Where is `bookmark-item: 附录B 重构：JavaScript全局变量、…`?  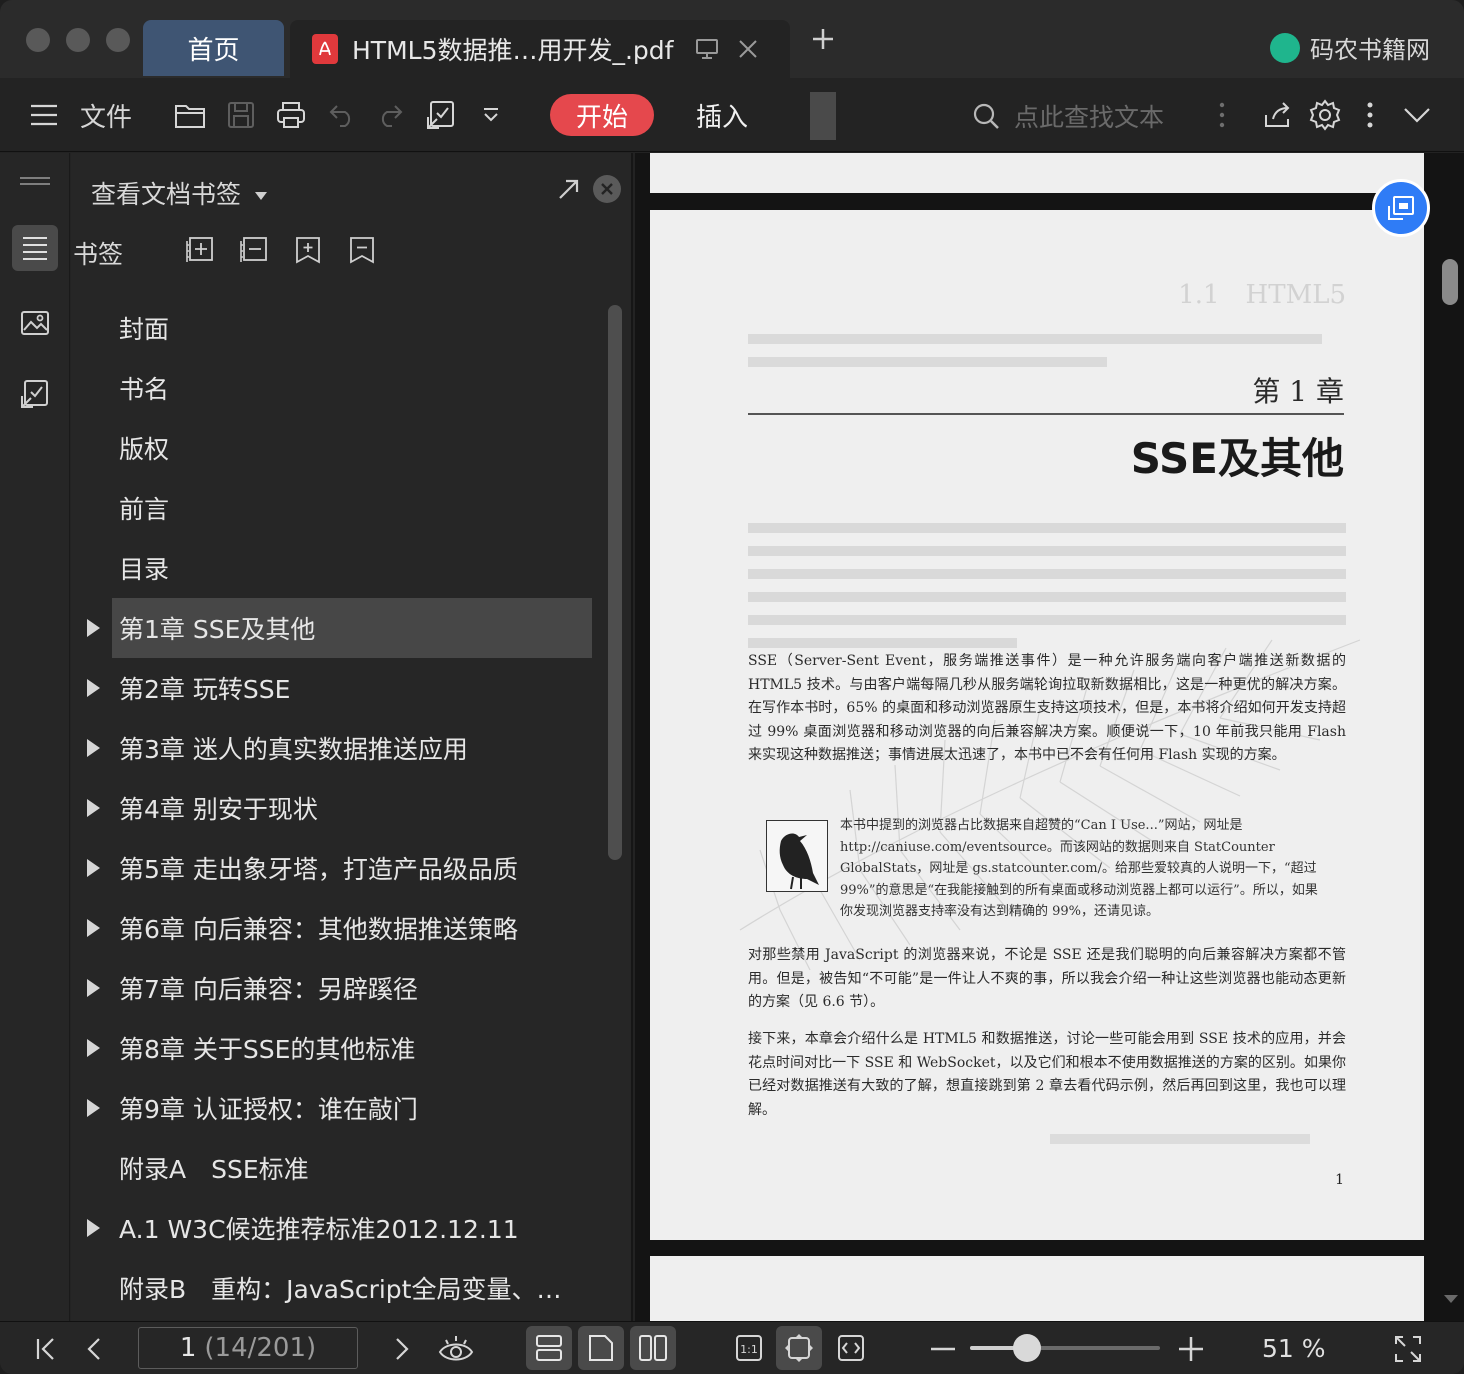 bookmark-item: 附录B 重构：JavaScript全局变量、… is located at coordinates (341, 1288).